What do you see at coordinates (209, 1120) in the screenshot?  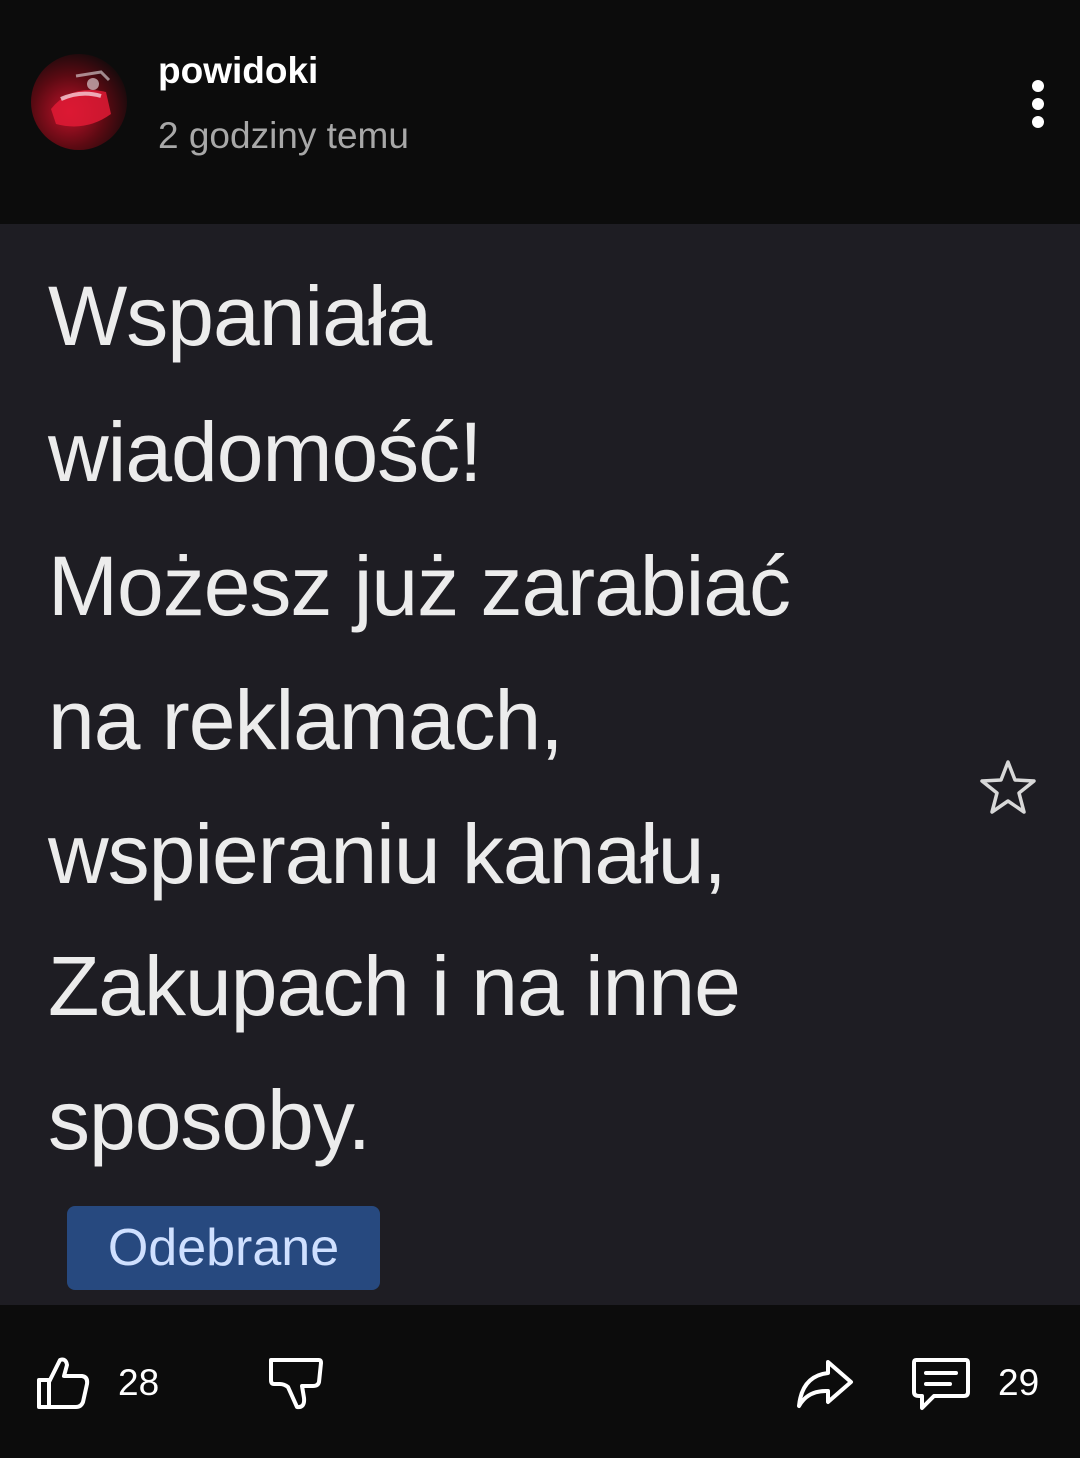 I see `message-line: sposoby.` at bounding box center [209, 1120].